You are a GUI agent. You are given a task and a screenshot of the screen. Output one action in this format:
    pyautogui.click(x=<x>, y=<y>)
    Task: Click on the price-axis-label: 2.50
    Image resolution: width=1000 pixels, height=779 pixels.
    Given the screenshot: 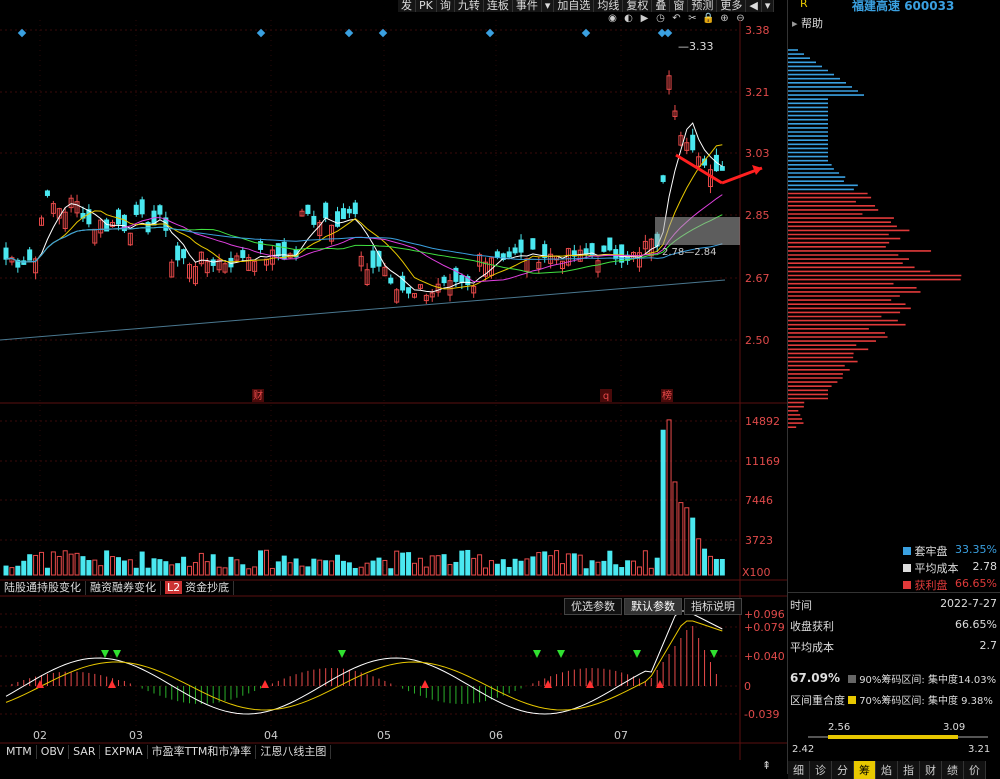 What is the action you would take?
    pyautogui.click(x=757, y=340)
    